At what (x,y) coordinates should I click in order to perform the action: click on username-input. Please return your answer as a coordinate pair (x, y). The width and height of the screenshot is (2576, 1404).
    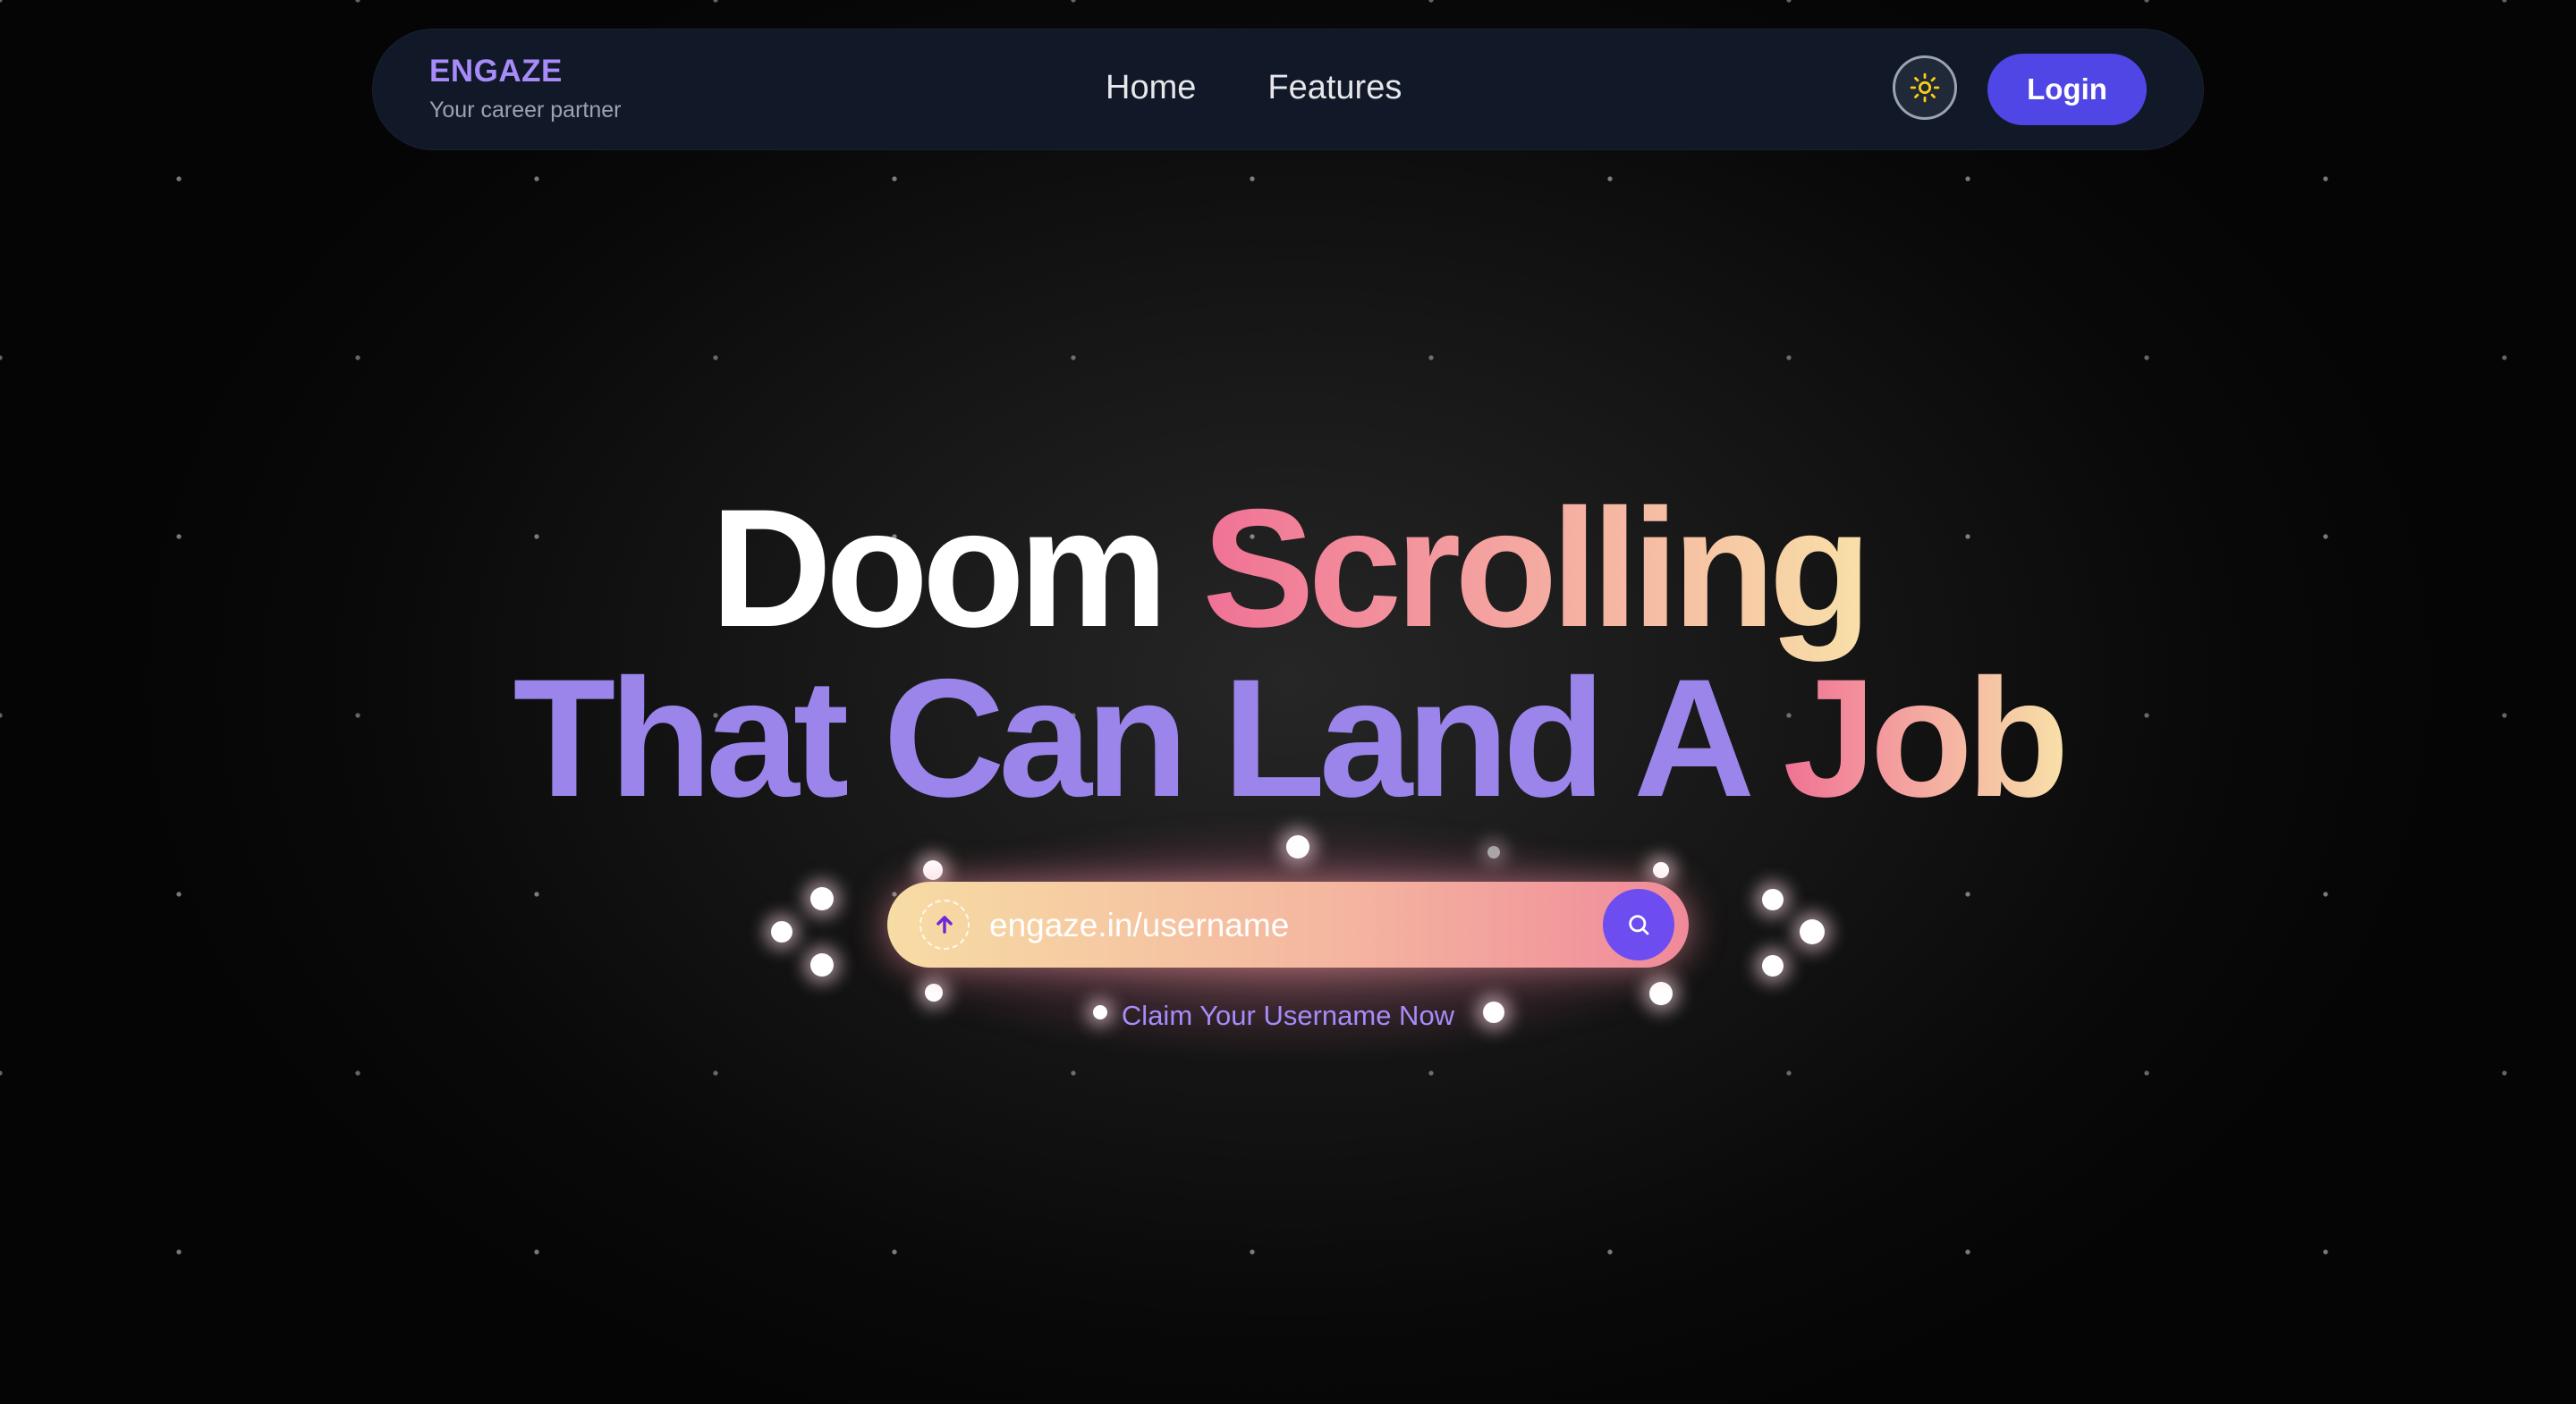
    Looking at the image, I should click on (1275, 926).